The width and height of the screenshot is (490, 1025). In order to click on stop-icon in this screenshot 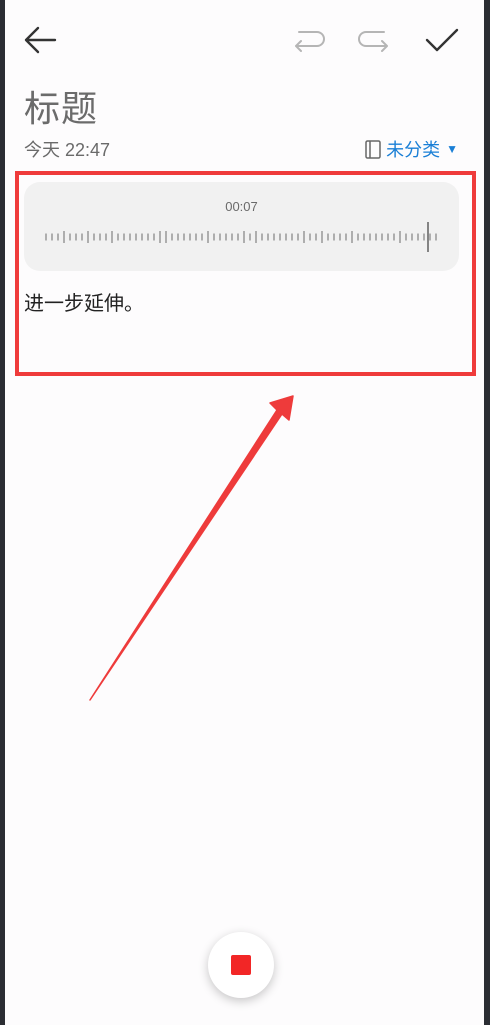, I will do `click(241, 965)`.